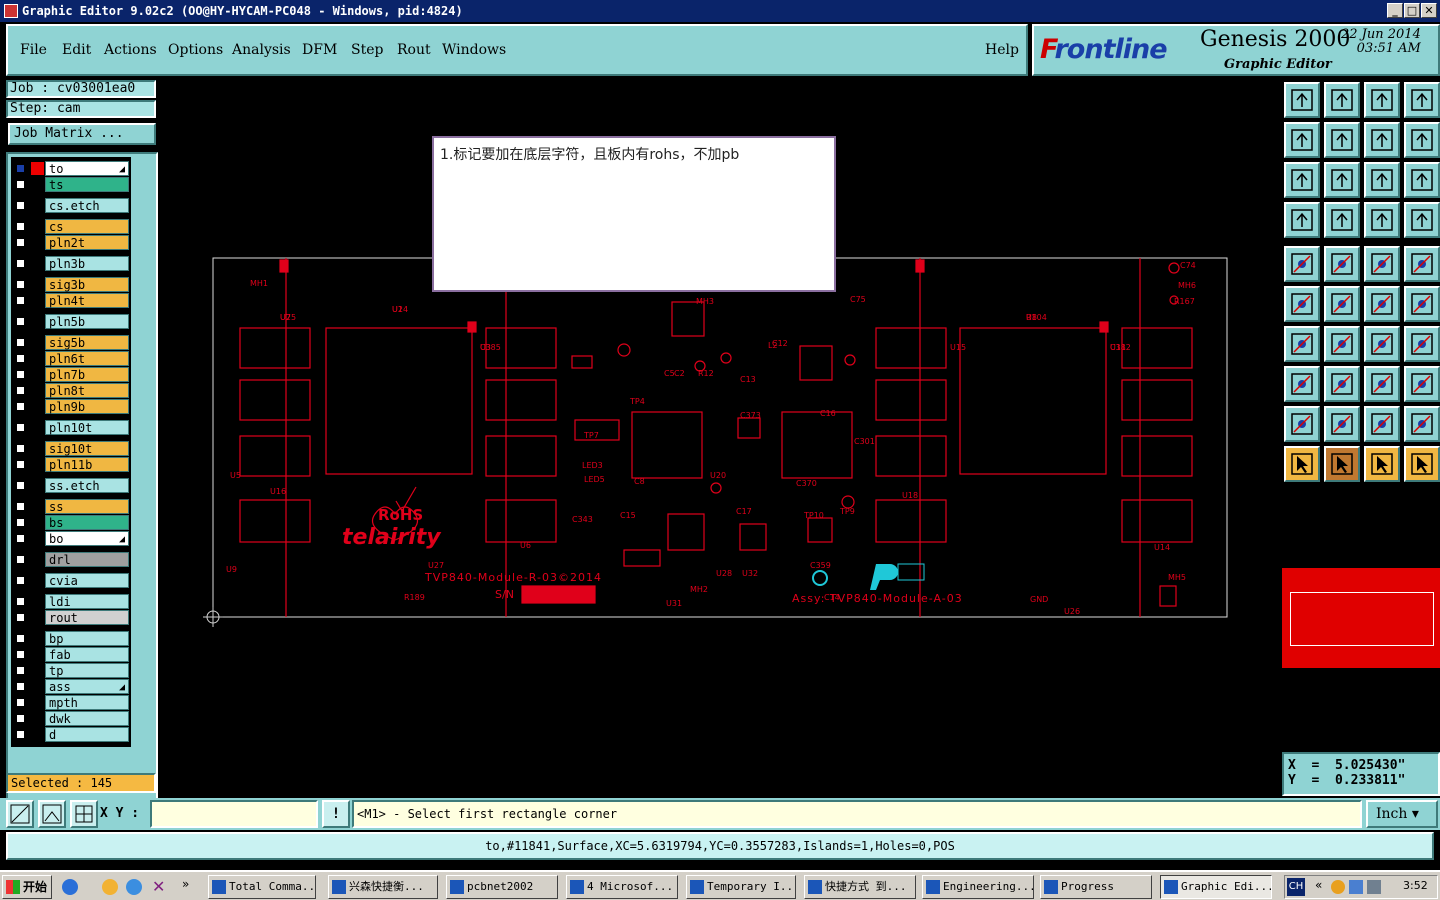  What do you see at coordinates (1302, 100) in the screenshot?
I see `move-up-icon` at bounding box center [1302, 100].